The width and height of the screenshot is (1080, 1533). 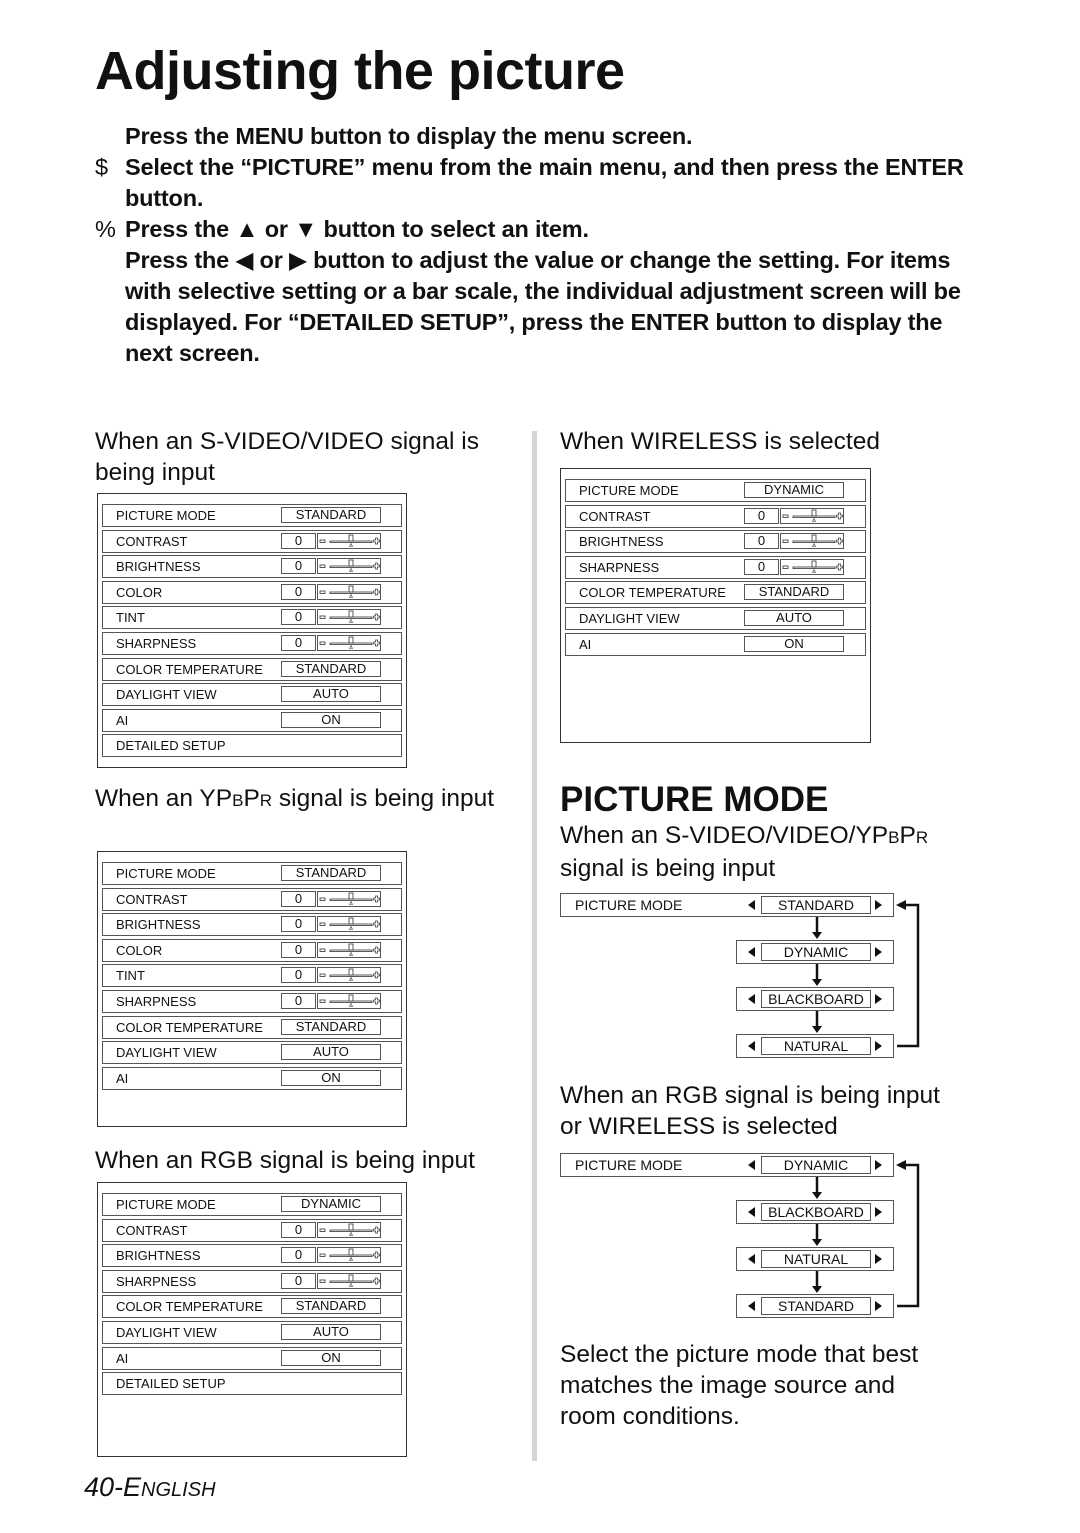 I want to click on left-arrow-head-icon, so click(x=901, y=905).